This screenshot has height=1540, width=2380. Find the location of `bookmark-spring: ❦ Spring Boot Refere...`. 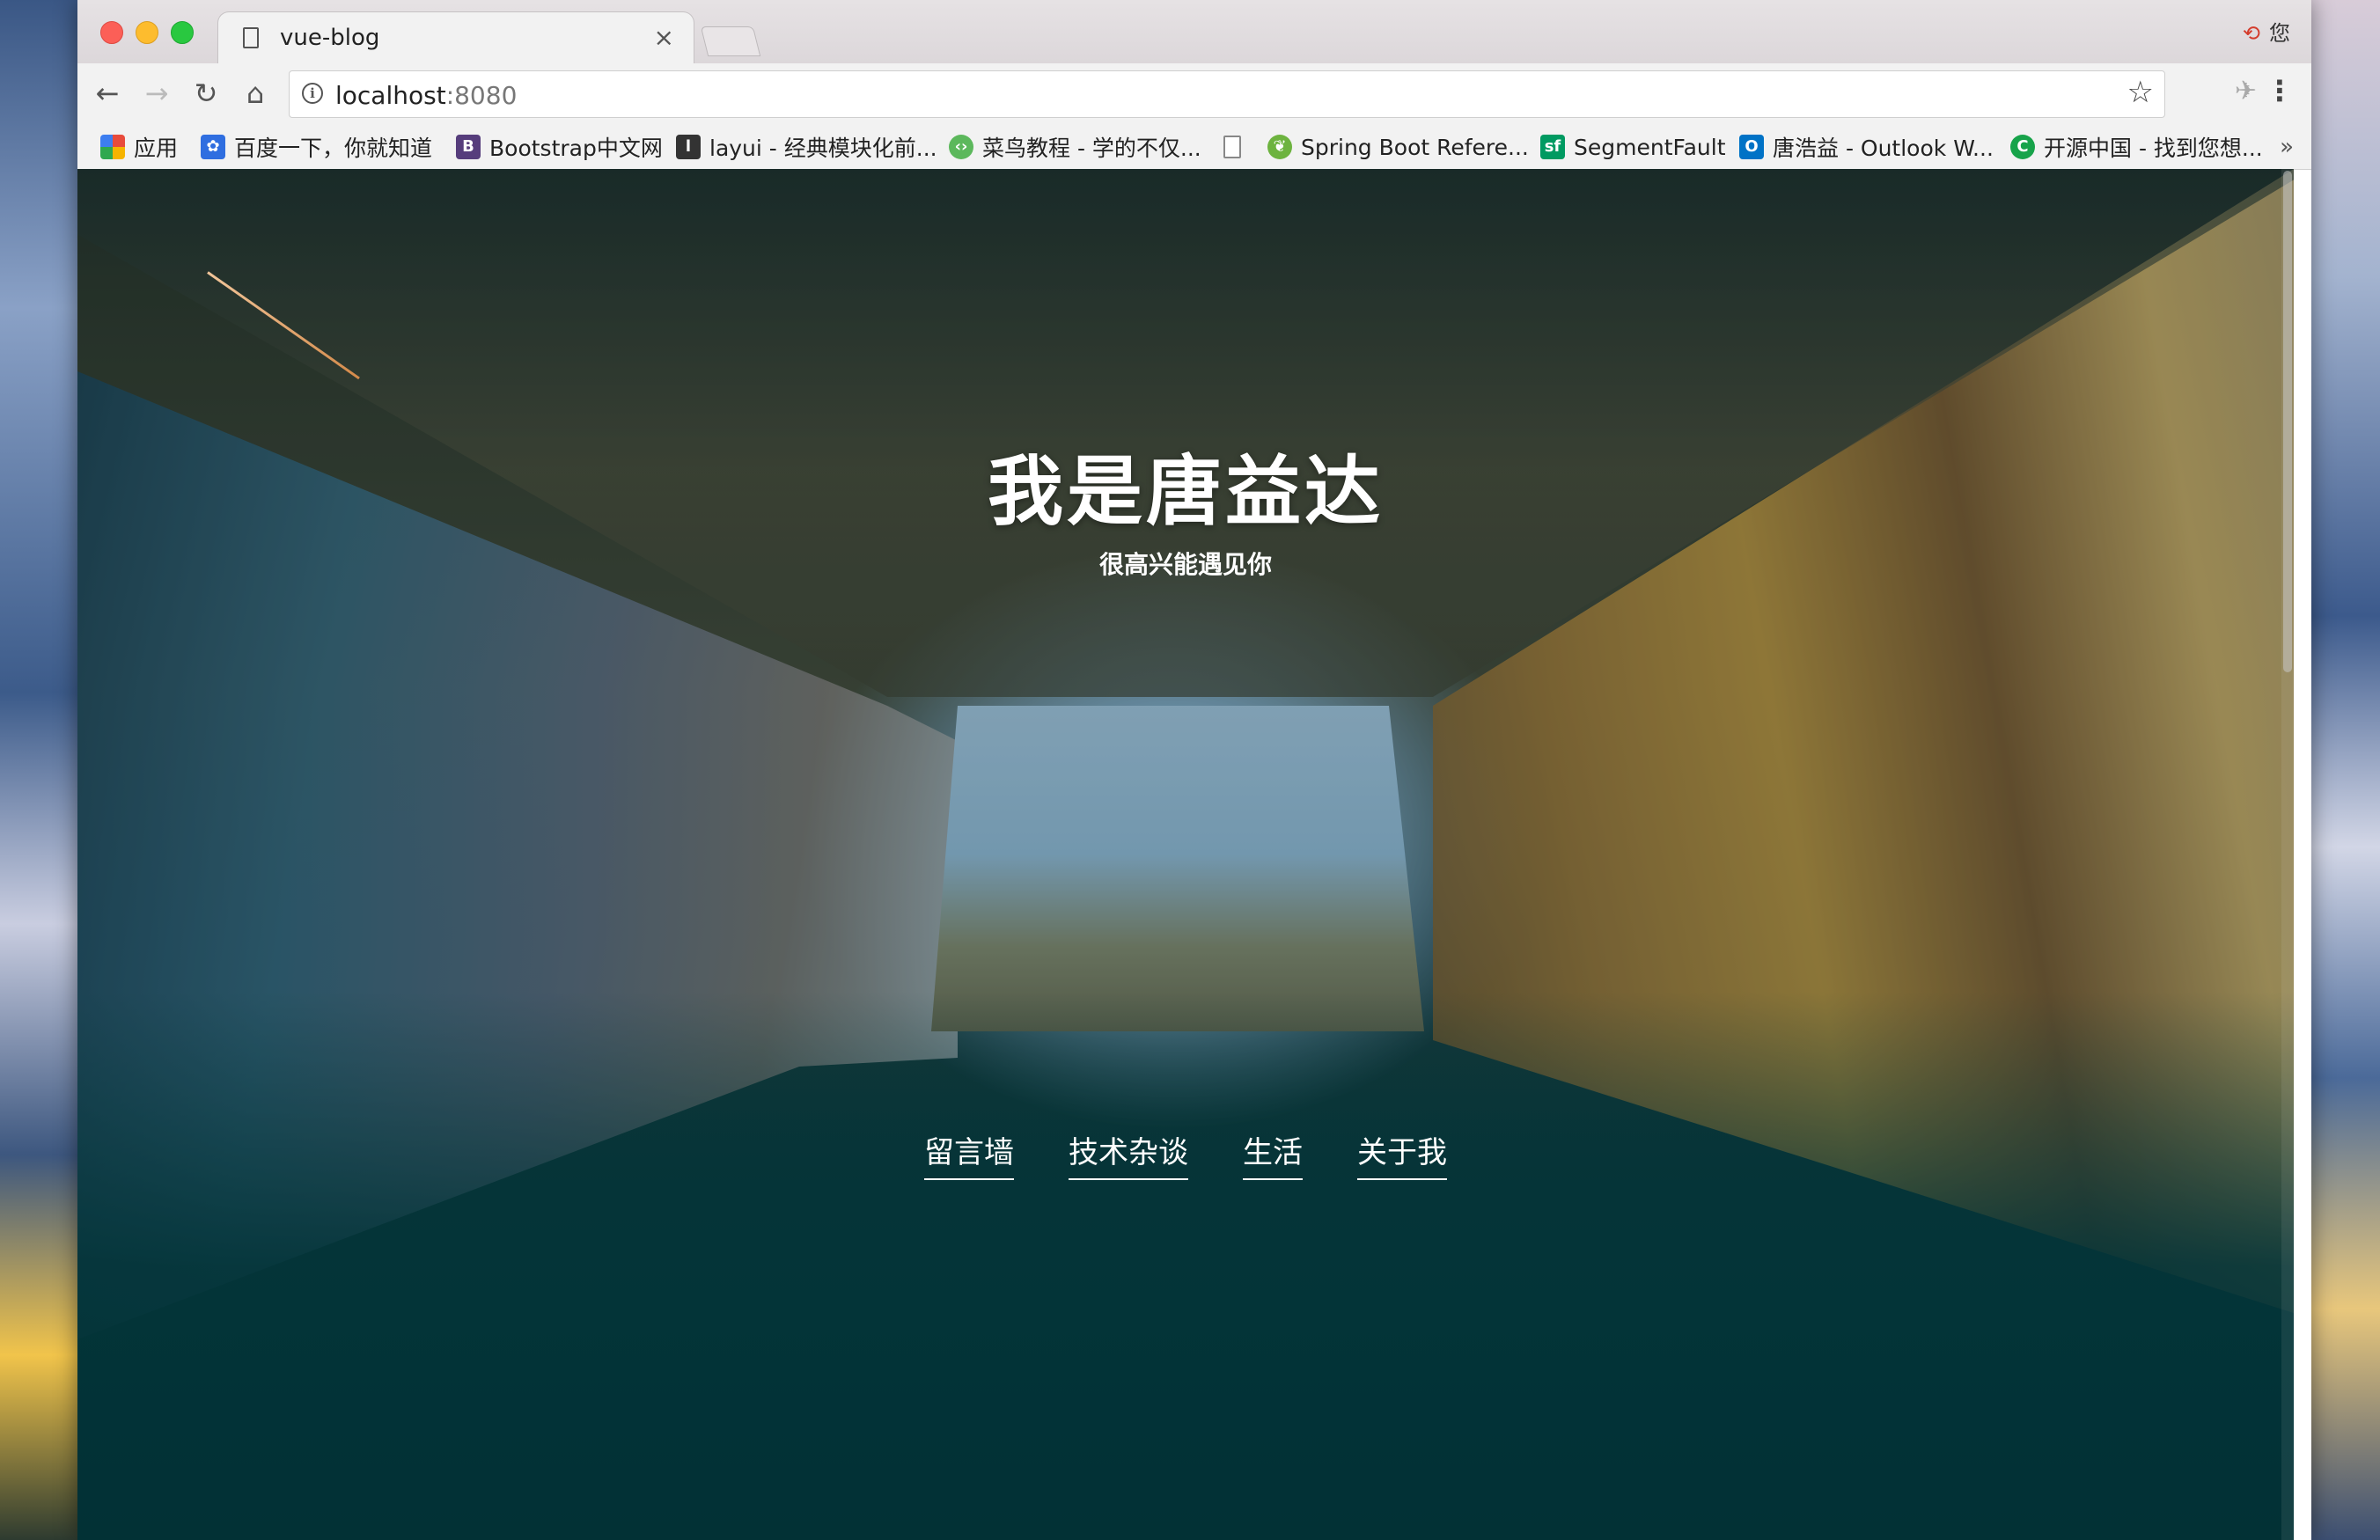

bookmark-spring: ❦ Spring Boot Refere... is located at coordinates (1398, 147).